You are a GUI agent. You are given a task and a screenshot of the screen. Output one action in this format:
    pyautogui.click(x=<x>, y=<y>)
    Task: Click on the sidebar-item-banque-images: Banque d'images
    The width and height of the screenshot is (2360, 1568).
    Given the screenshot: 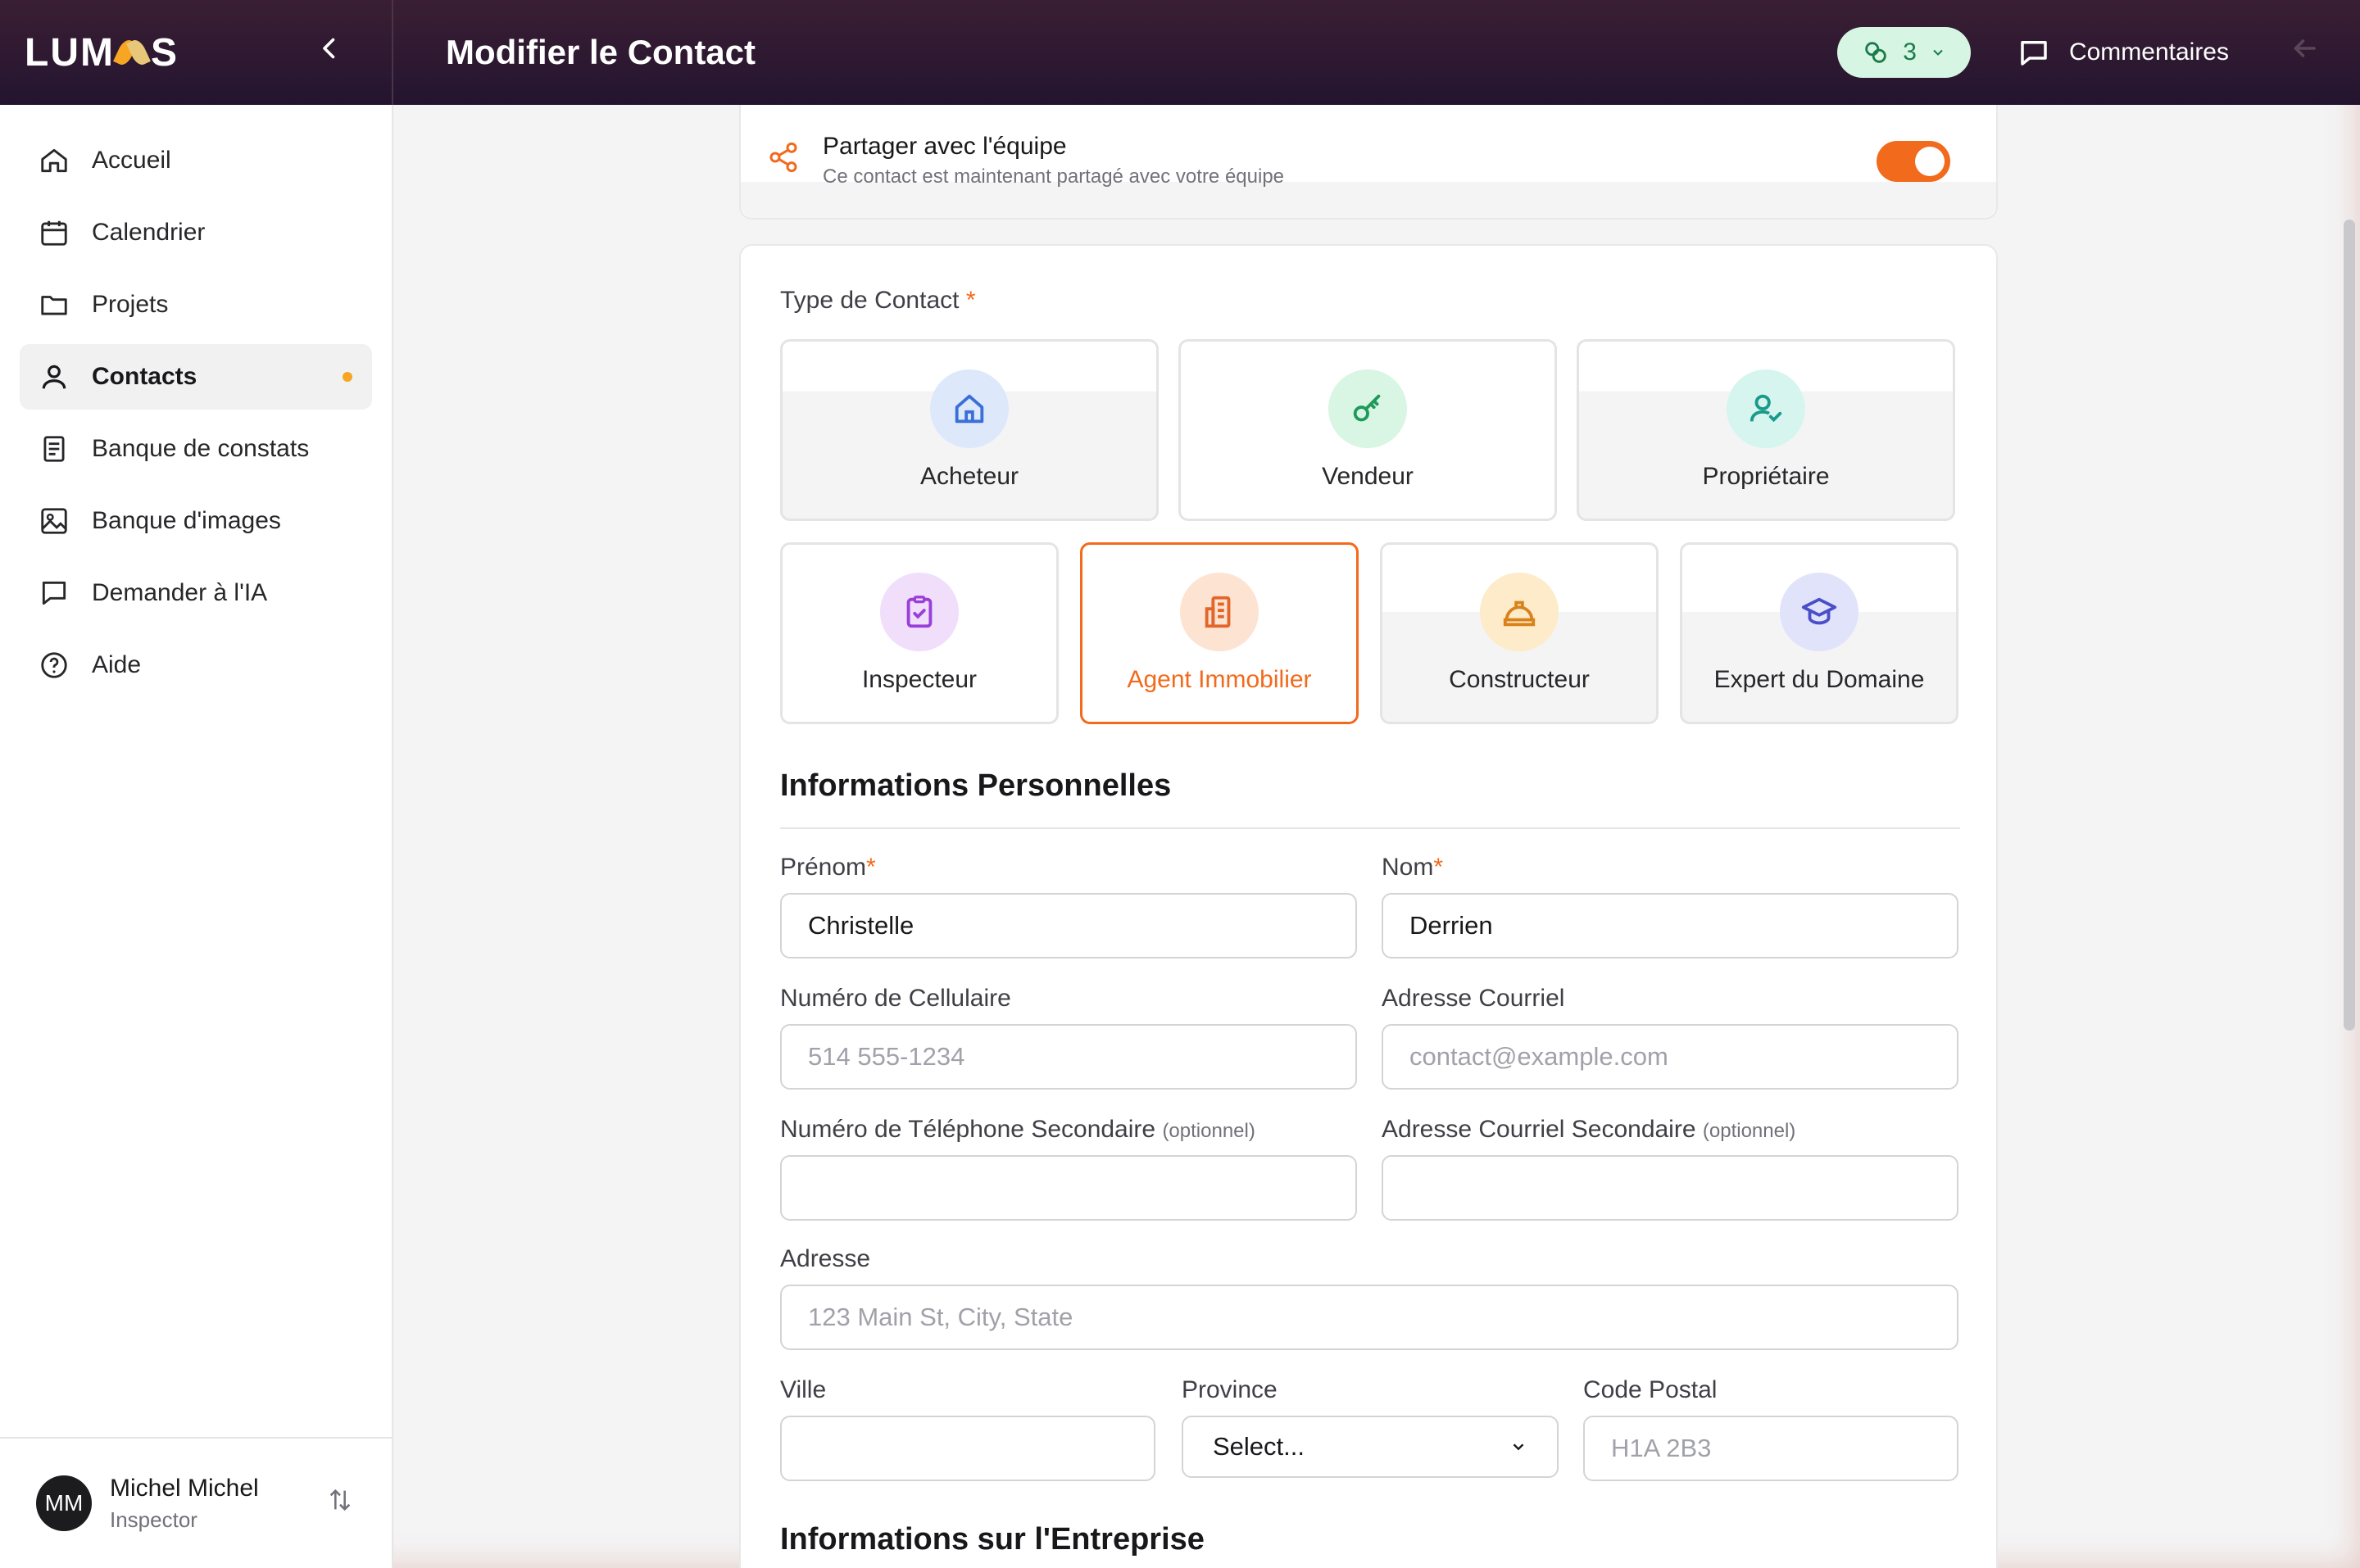 What is the action you would take?
    pyautogui.click(x=196, y=521)
    